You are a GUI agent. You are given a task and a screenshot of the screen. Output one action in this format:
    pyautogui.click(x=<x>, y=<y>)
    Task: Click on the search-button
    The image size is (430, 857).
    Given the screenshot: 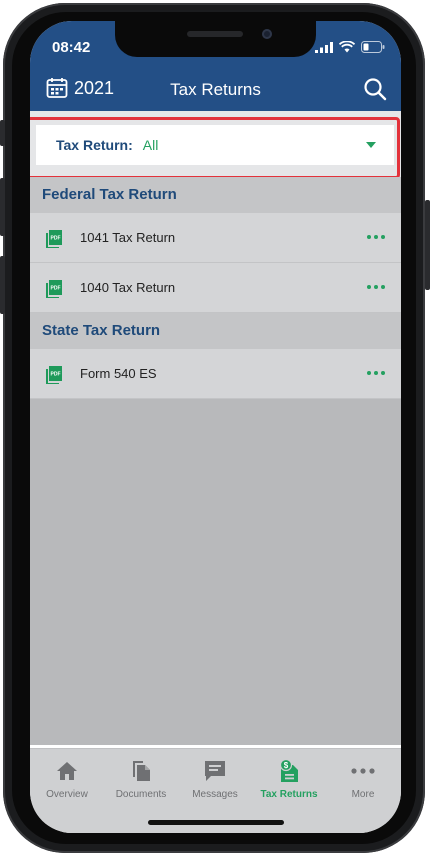 What is the action you would take?
    pyautogui.click(x=375, y=91)
    